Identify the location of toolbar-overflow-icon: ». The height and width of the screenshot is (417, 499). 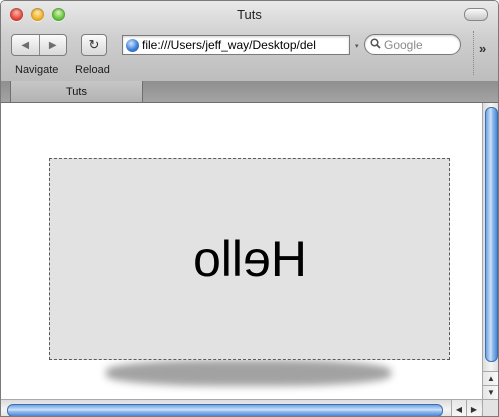
(482, 48).